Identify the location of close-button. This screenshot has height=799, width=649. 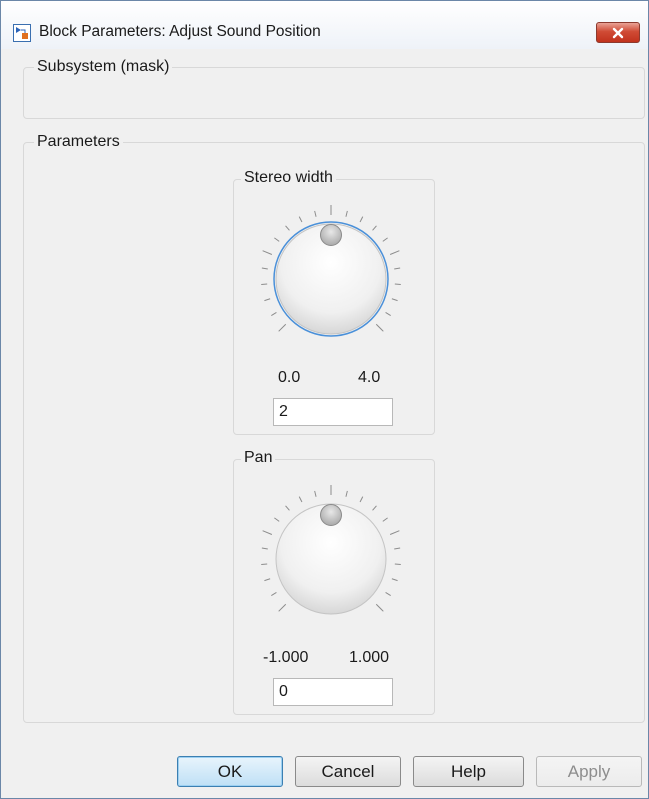
(618, 32).